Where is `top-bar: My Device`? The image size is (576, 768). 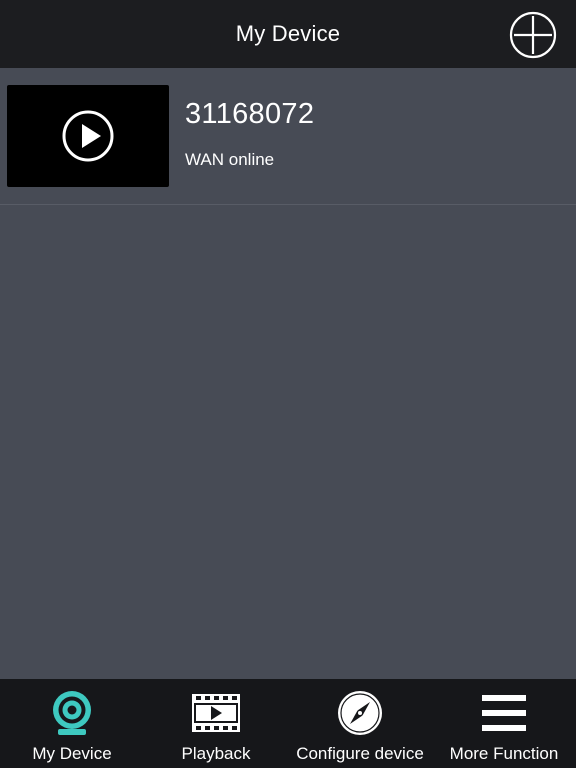 top-bar: My Device is located at coordinates (288, 34).